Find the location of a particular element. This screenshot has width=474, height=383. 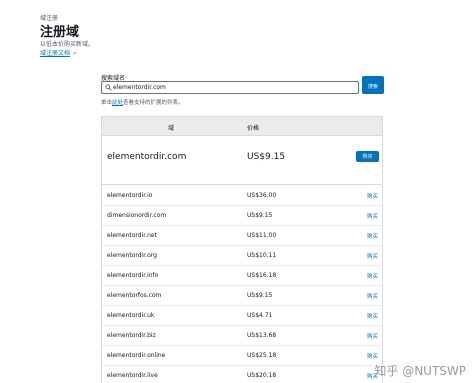

table-row: elementordir.net US$11.00 购买 is located at coordinates (242, 236).